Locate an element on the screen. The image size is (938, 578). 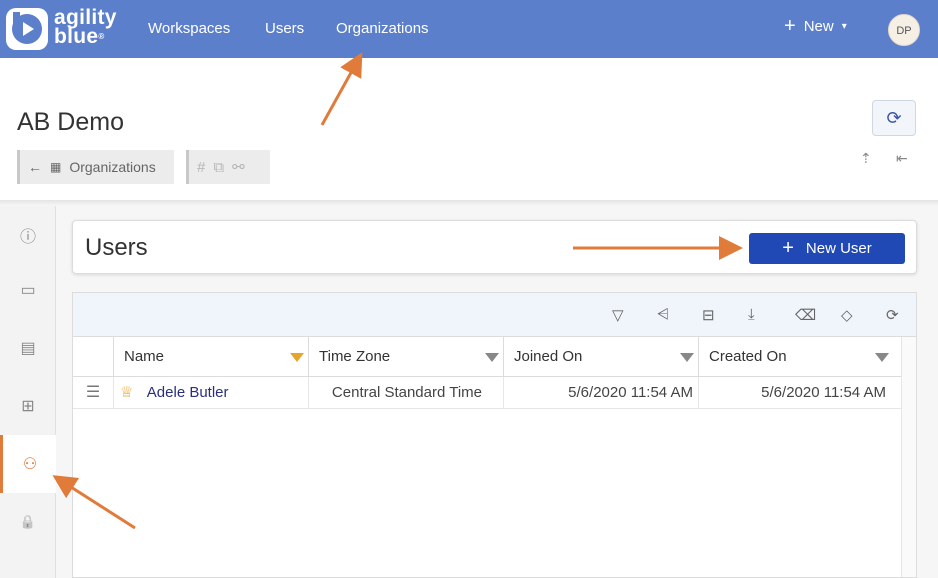
column-header-joined-on: Joined On is located at coordinates (600, 357).